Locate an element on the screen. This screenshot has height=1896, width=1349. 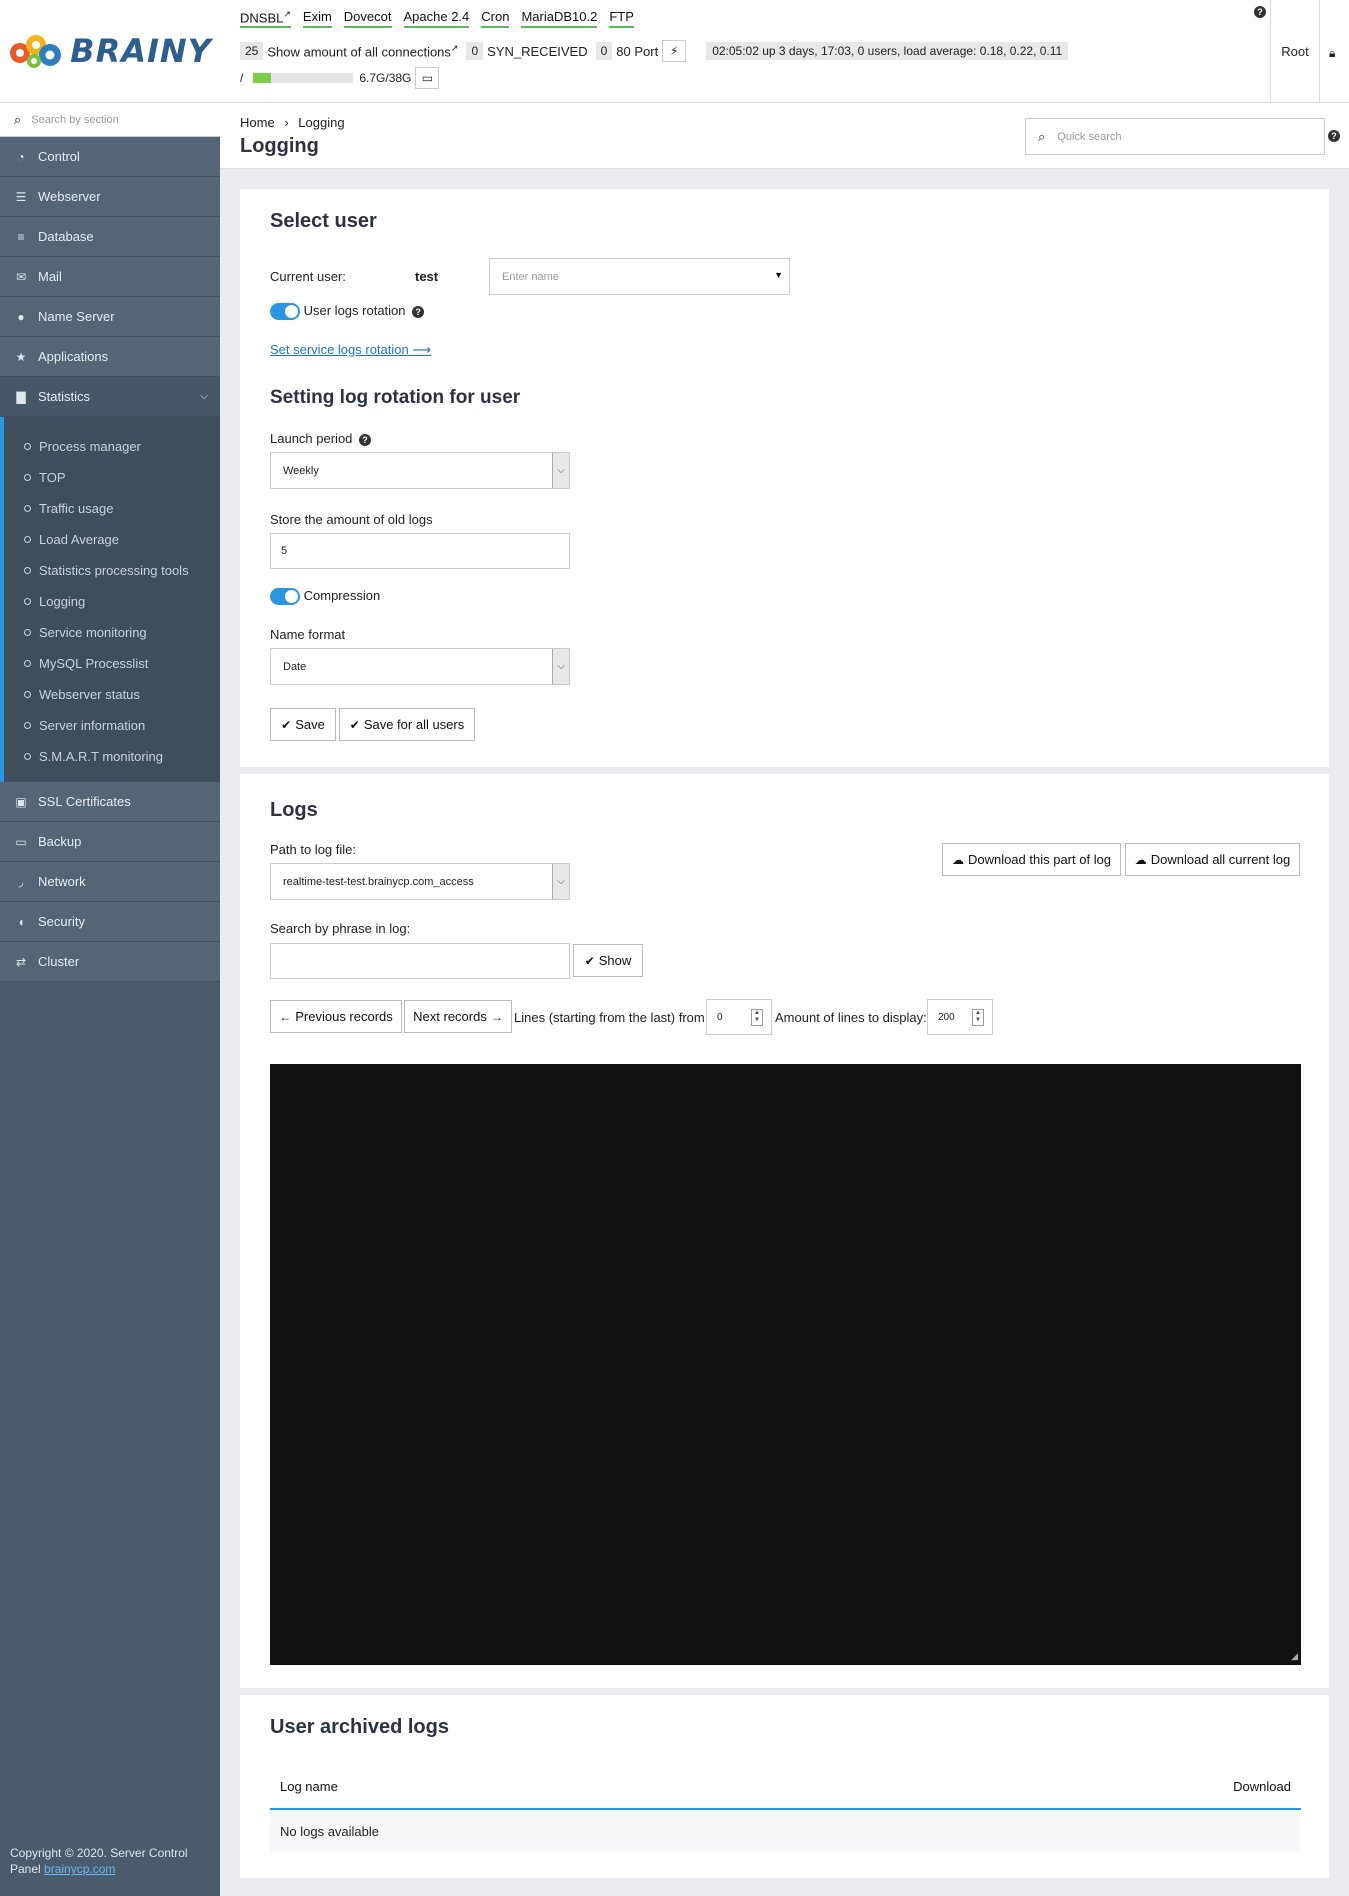
sidebar-item-ssl: ▣ SSL Certificates is located at coordinates (110, 802).